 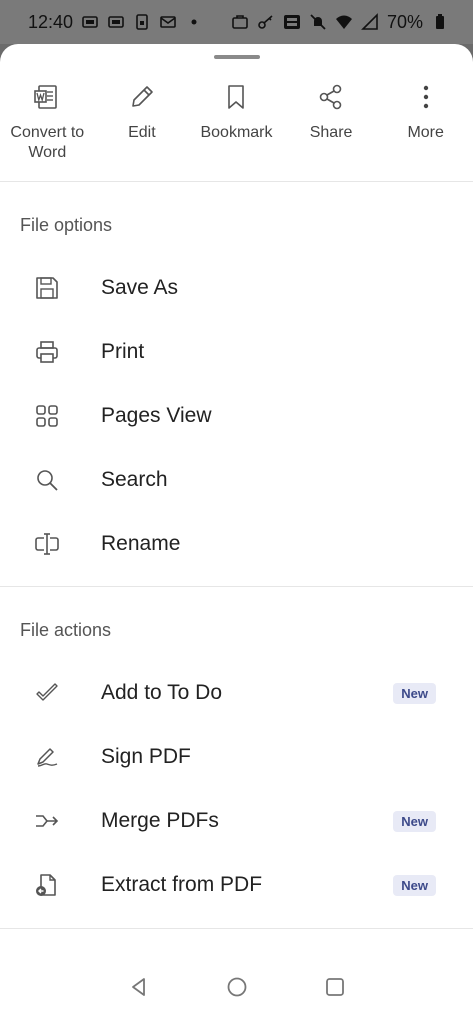 I want to click on status-right: 70%, so click(x=340, y=22).